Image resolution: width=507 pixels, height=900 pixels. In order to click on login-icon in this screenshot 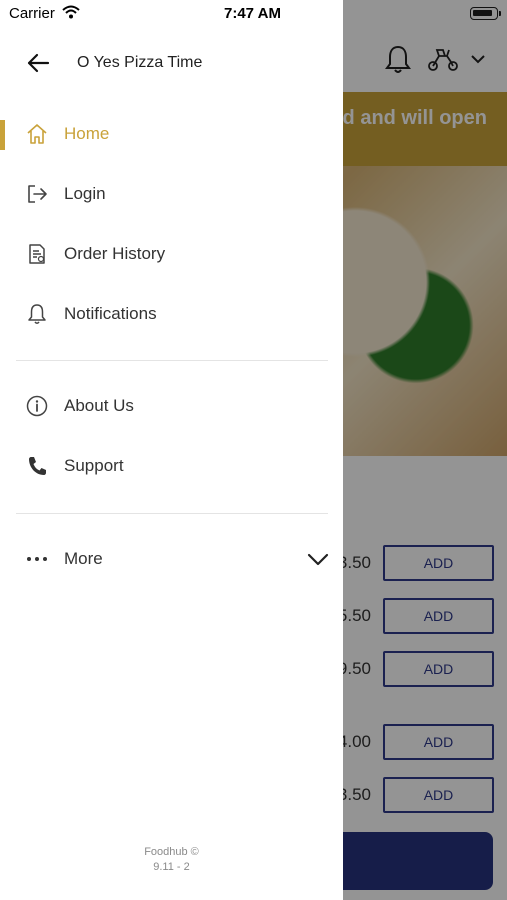, I will do `click(37, 194)`.